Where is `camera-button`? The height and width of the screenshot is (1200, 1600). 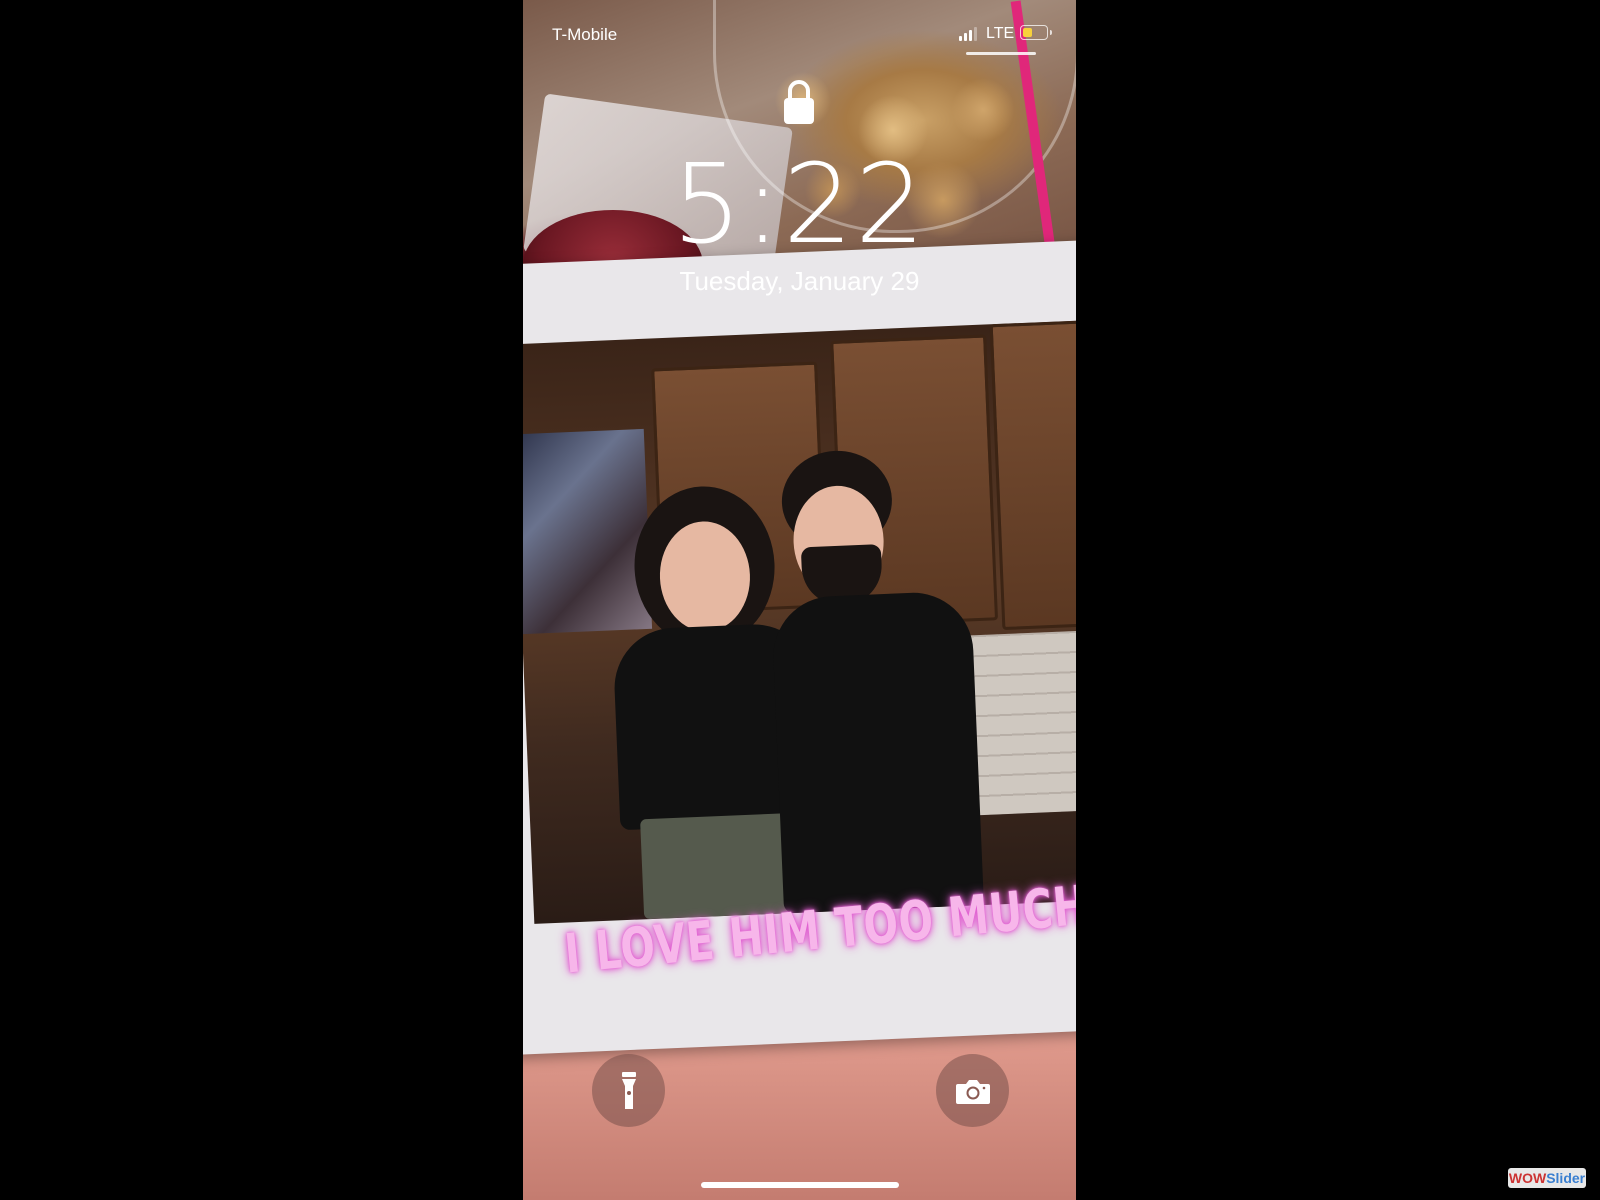
camera-button is located at coordinates (972, 1090).